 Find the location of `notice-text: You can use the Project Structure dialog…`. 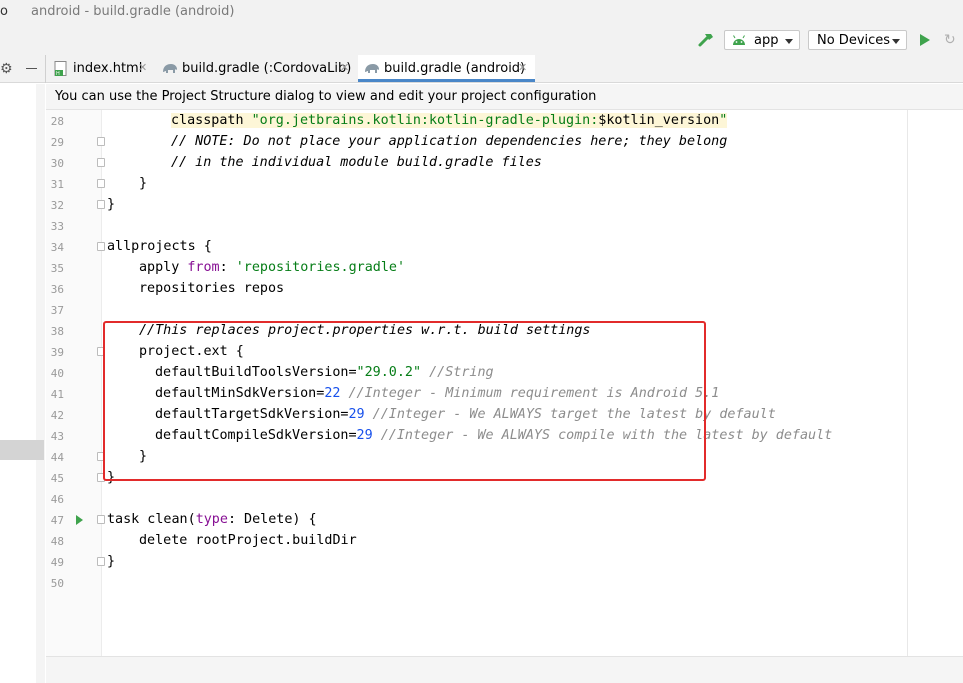

notice-text: You can use the Project Structure dialog… is located at coordinates (326, 96).